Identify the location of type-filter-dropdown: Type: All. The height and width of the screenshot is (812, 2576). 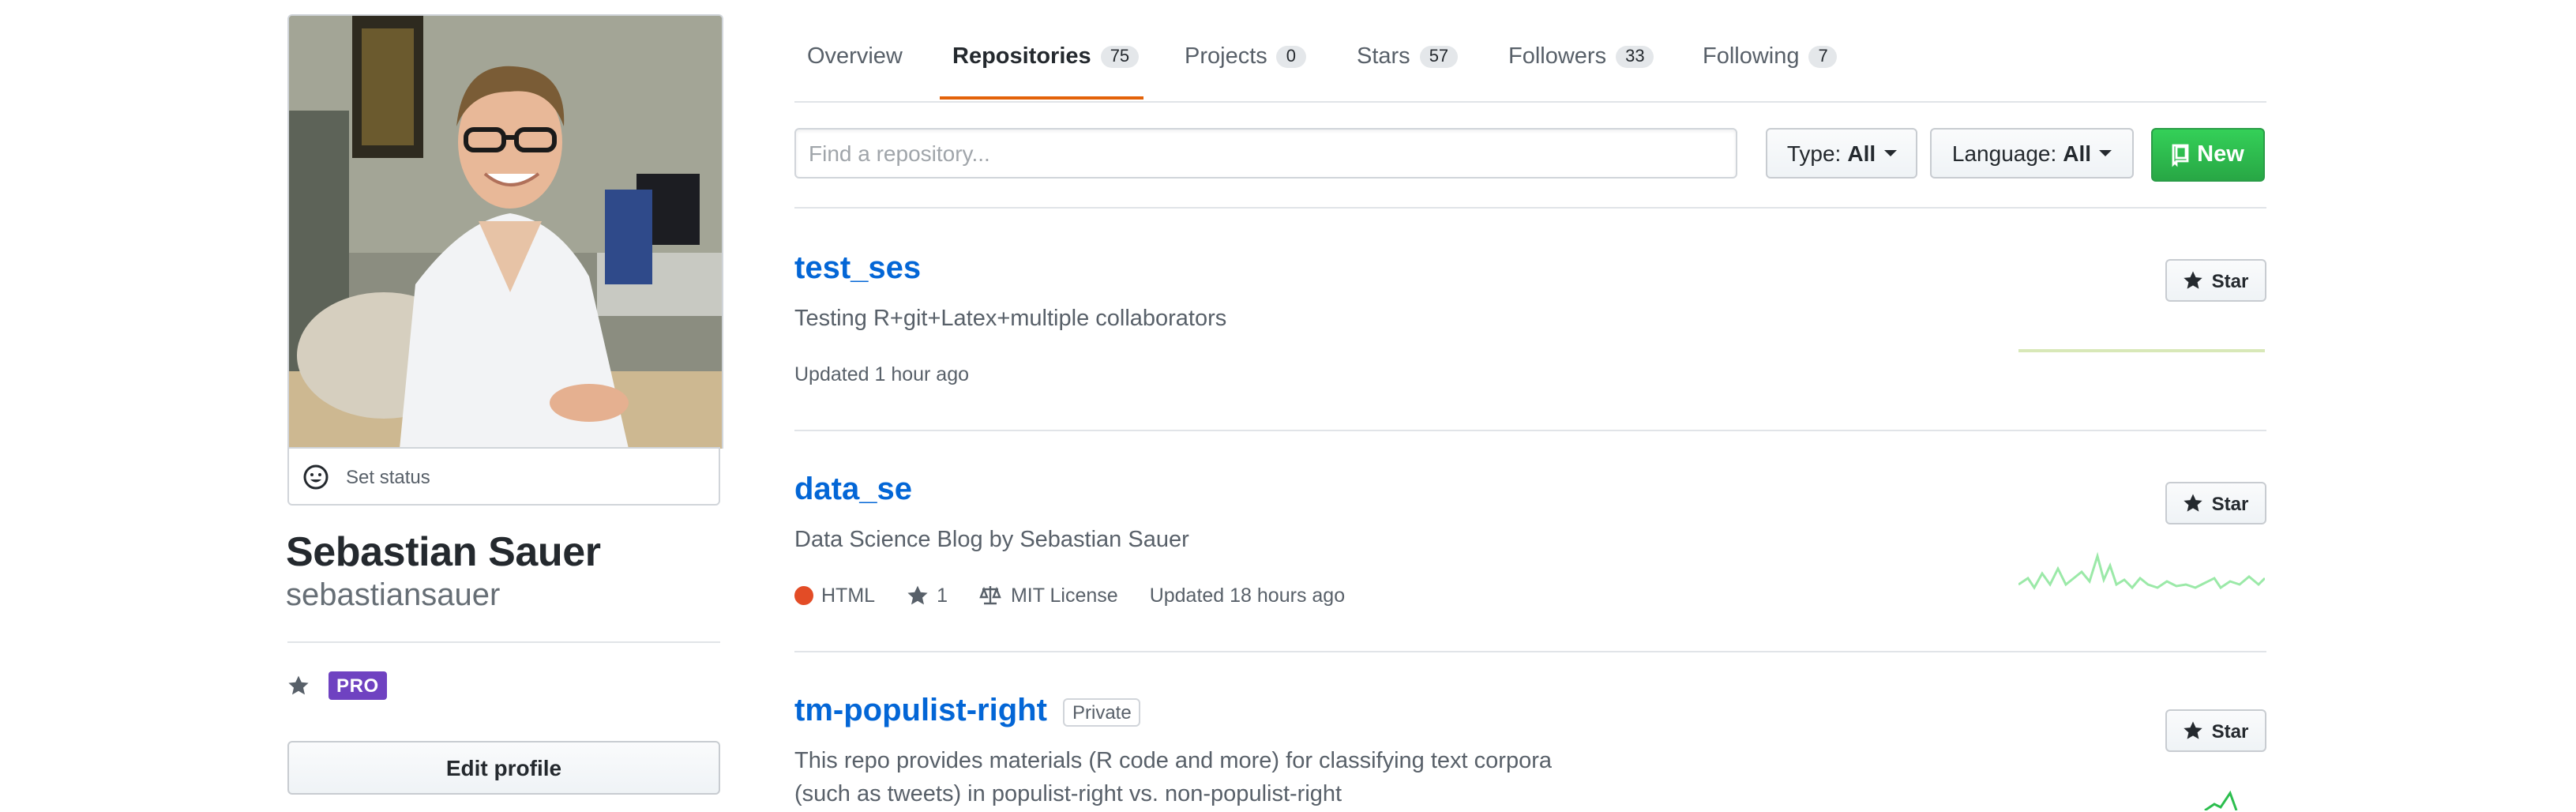
(1841, 153).